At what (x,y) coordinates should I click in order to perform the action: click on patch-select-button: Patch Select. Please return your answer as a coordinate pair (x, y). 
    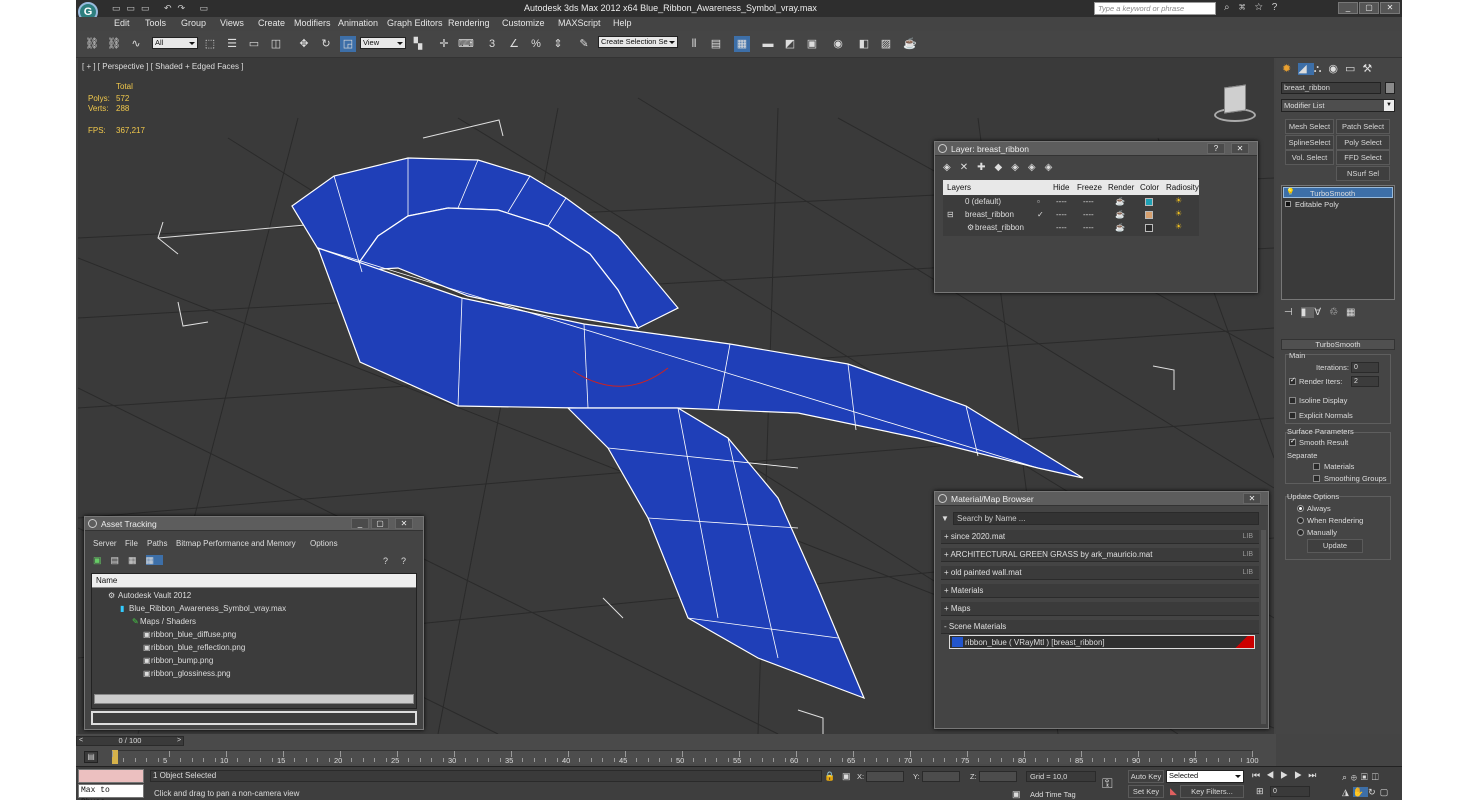
    Looking at the image, I should click on (1363, 126).